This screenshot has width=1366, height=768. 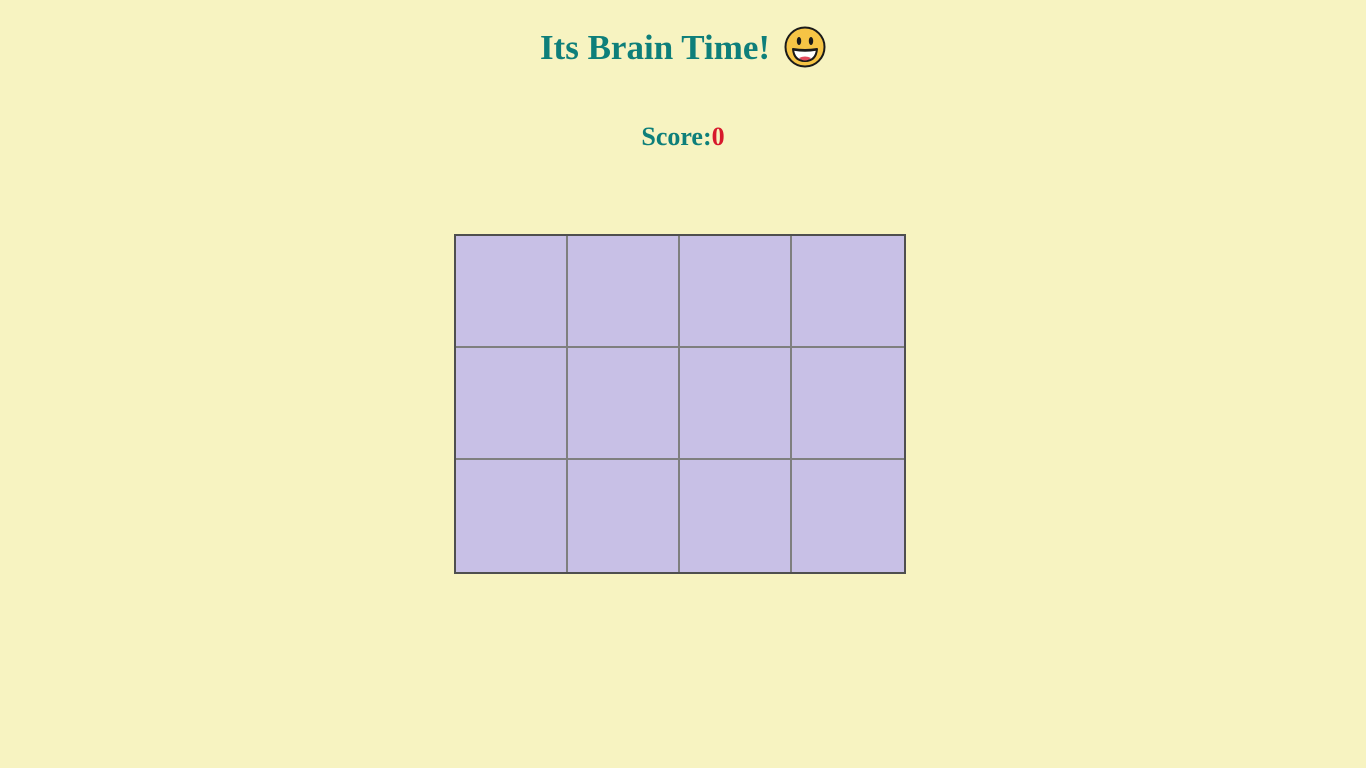 What do you see at coordinates (512, 516) in the screenshot?
I see `card-r3-c1` at bounding box center [512, 516].